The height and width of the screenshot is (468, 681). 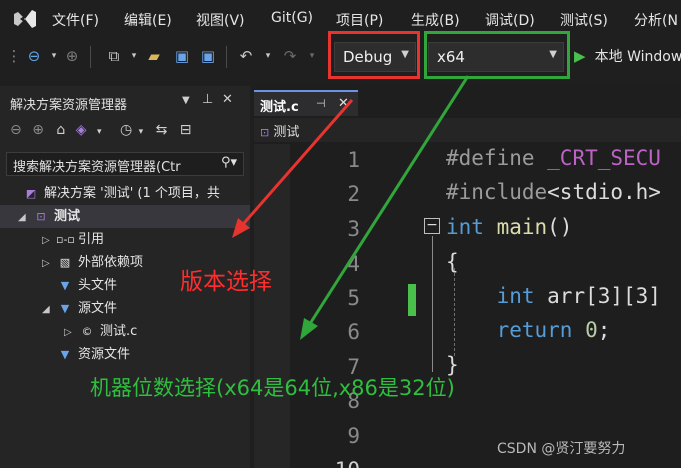 I want to click on watermark: CSDN @贤汀要努力, so click(x=561, y=449).